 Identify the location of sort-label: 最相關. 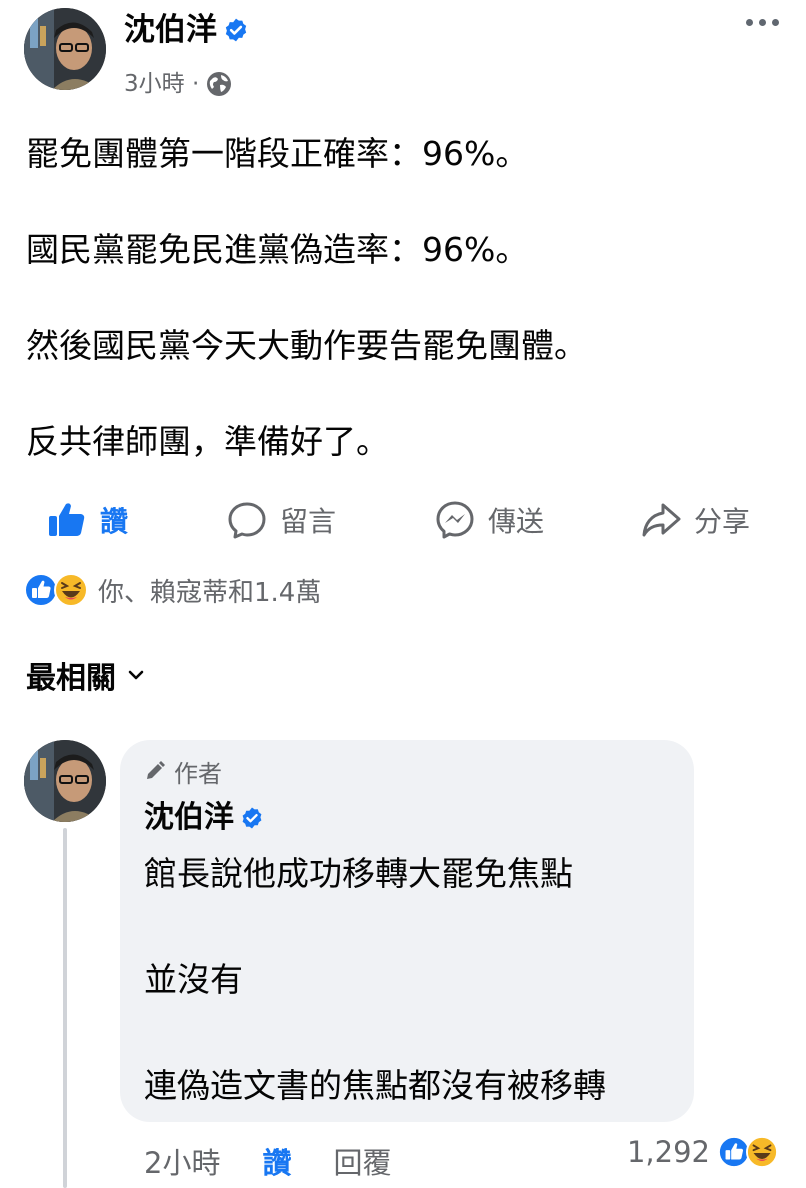
(71, 678).